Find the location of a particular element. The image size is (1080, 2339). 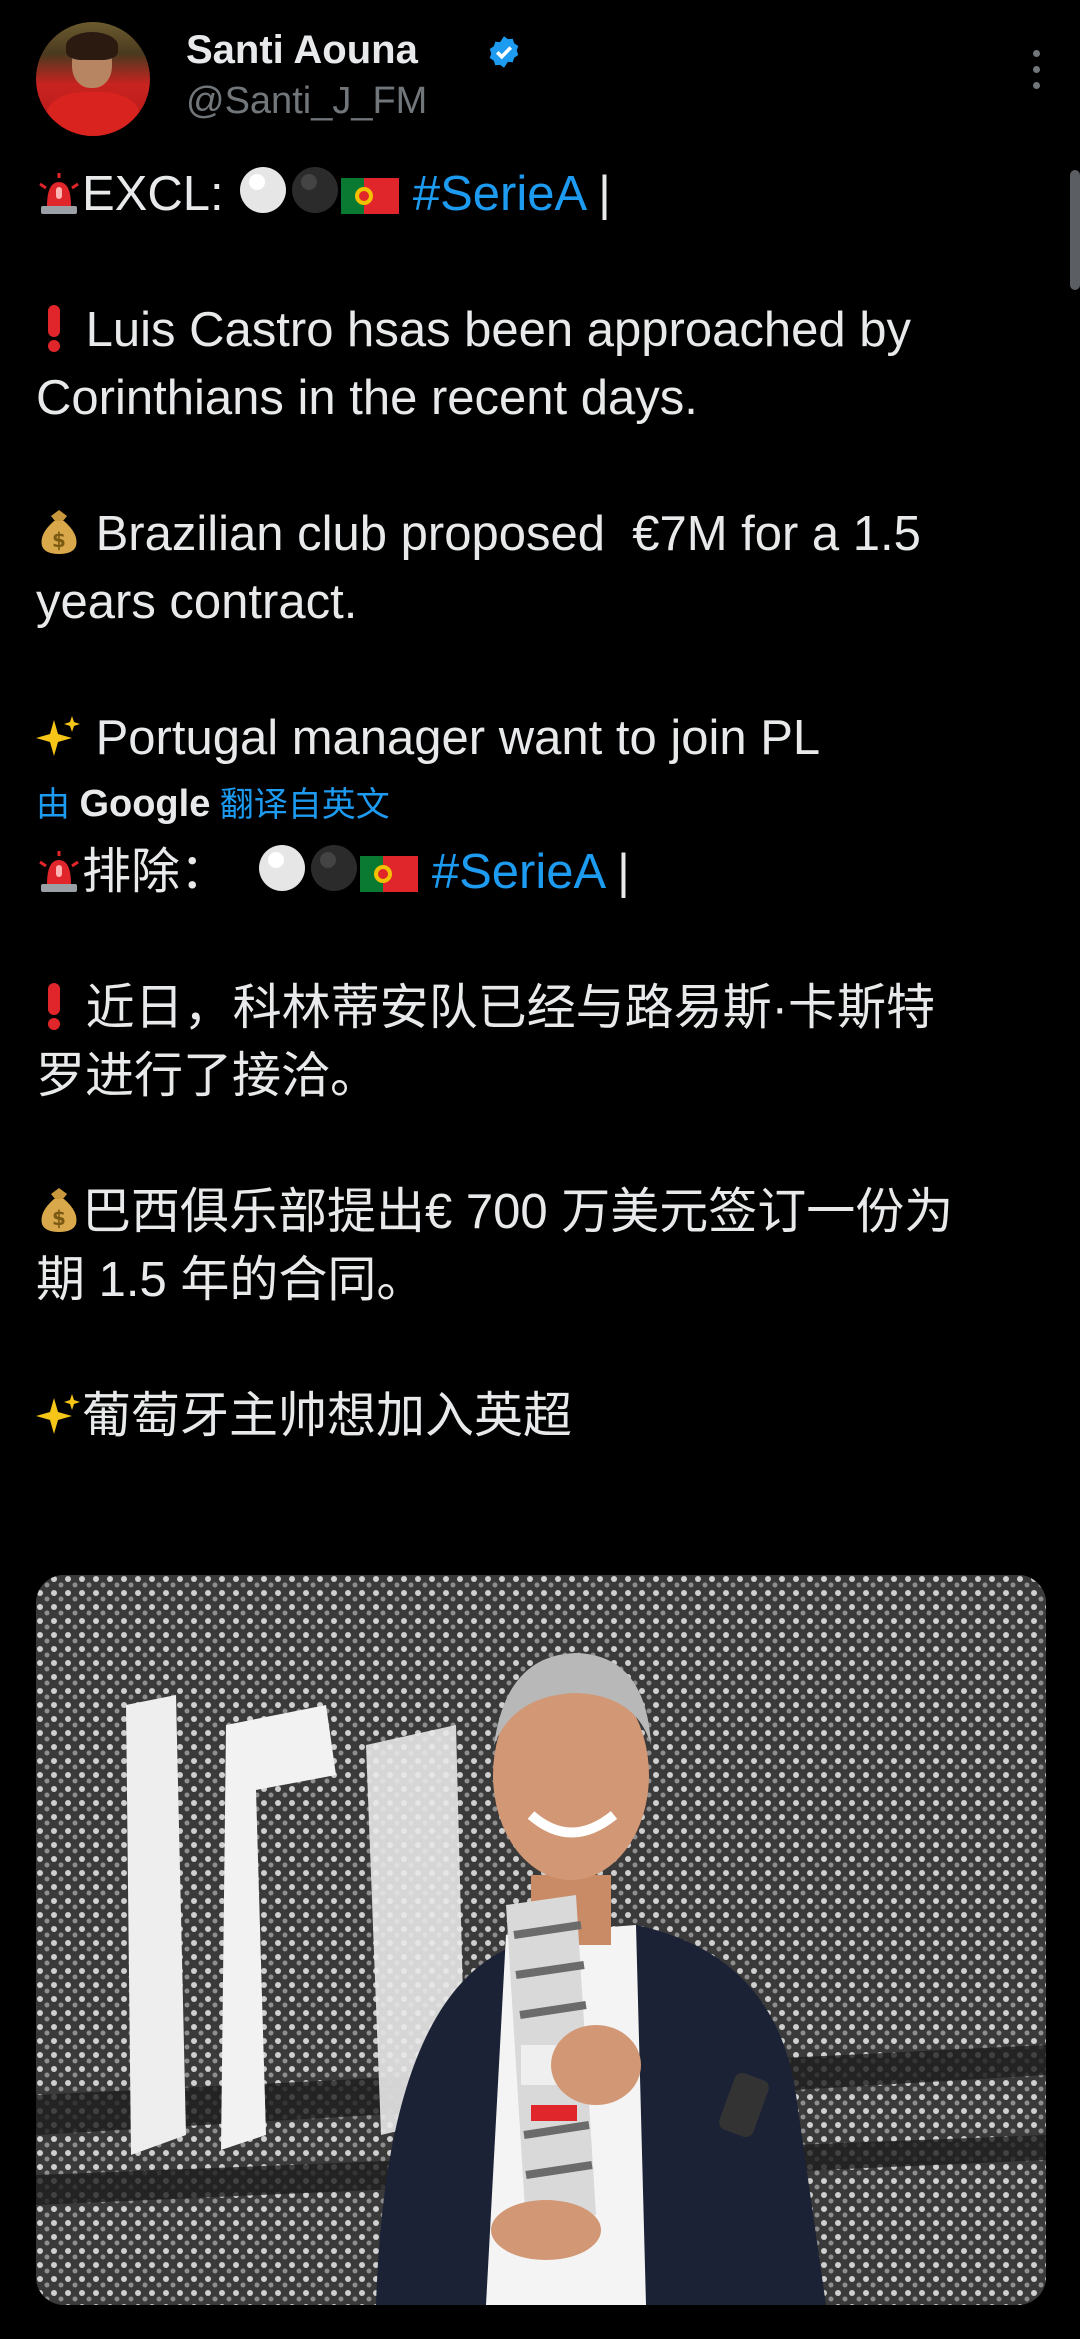

tweet-line-3b: years contract. is located at coordinates (197, 602).